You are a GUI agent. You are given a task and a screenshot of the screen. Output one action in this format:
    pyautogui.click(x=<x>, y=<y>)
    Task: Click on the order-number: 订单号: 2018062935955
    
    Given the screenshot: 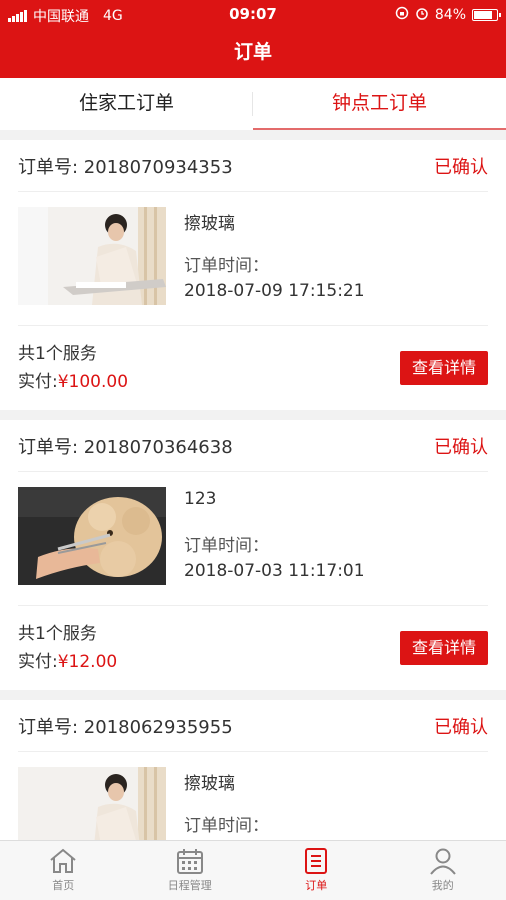 What is the action you would take?
    pyautogui.click(x=125, y=727)
    